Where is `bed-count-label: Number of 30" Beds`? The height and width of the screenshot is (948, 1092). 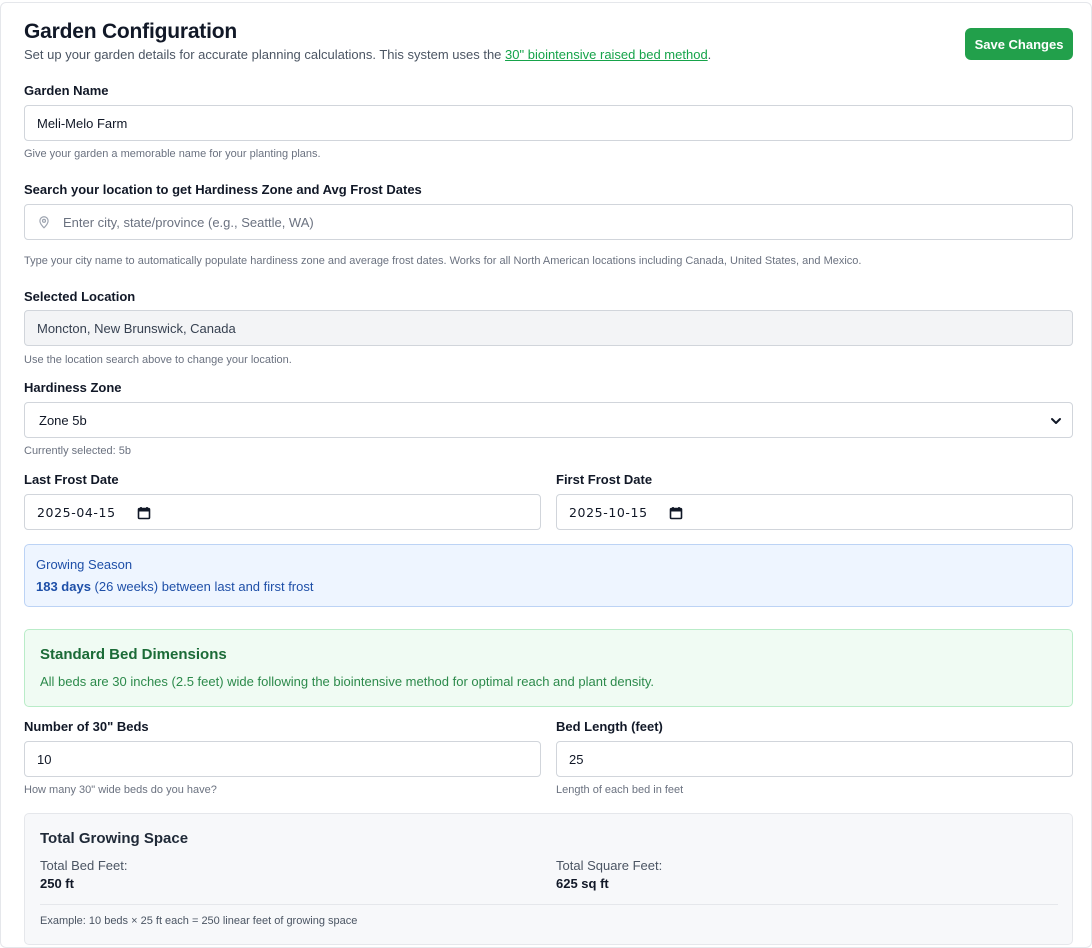
bed-count-label: Number of 30" Beds is located at coordinates (86, 726).